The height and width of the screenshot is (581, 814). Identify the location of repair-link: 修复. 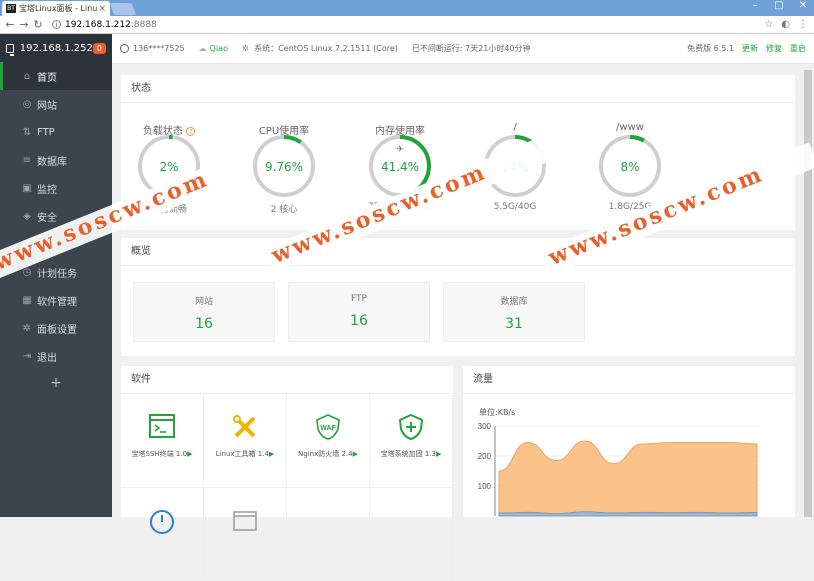
(774, 48).